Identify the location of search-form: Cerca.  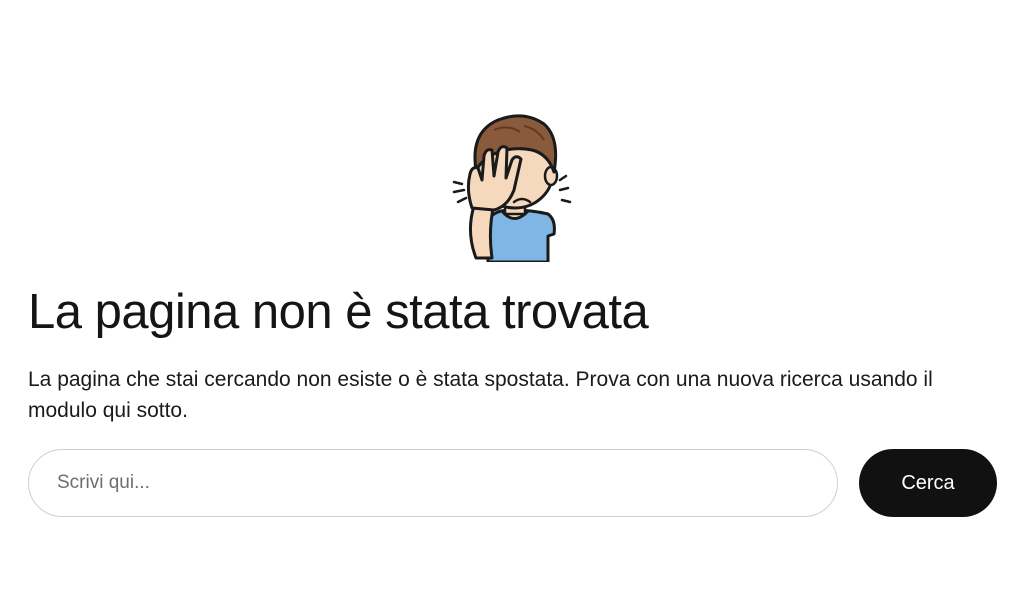
(513, 483).